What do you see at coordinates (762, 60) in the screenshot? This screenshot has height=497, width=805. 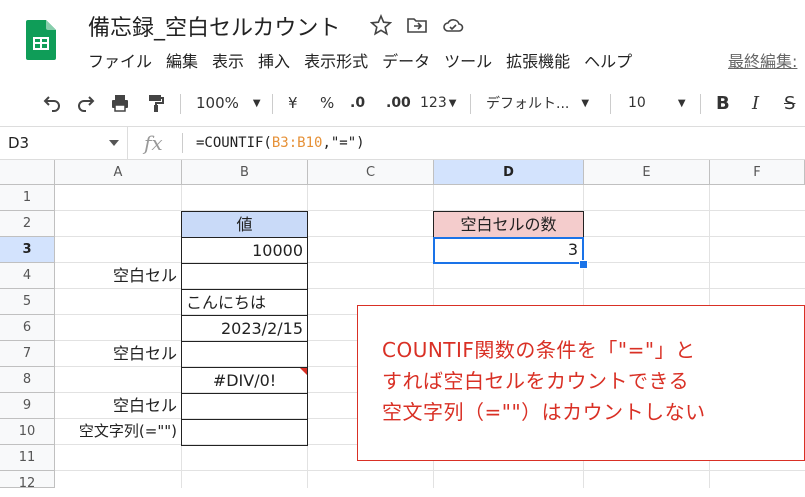 I see `last-edit-link: 最終編集:` at bounding box center [762, 60].